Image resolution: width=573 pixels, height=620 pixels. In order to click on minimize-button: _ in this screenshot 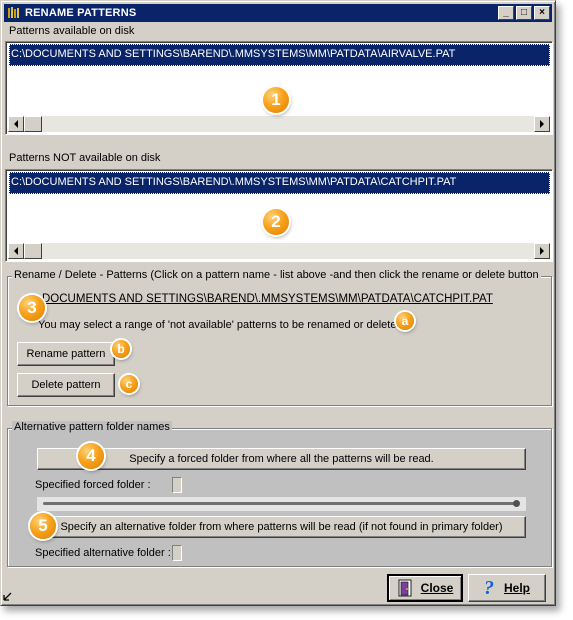, I will do `click(506, 13)`.